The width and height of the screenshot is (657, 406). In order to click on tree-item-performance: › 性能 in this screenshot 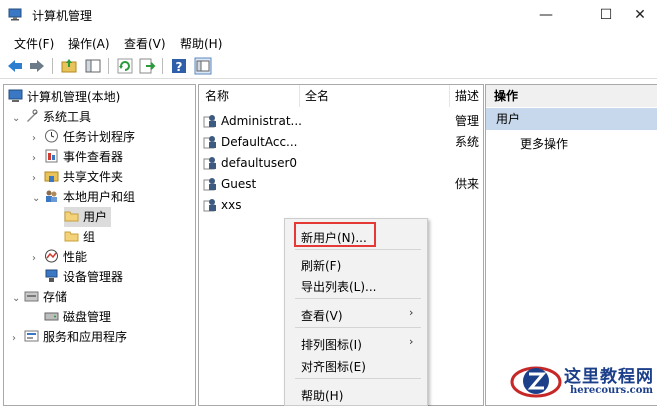, I will do `click(59, 257)`.